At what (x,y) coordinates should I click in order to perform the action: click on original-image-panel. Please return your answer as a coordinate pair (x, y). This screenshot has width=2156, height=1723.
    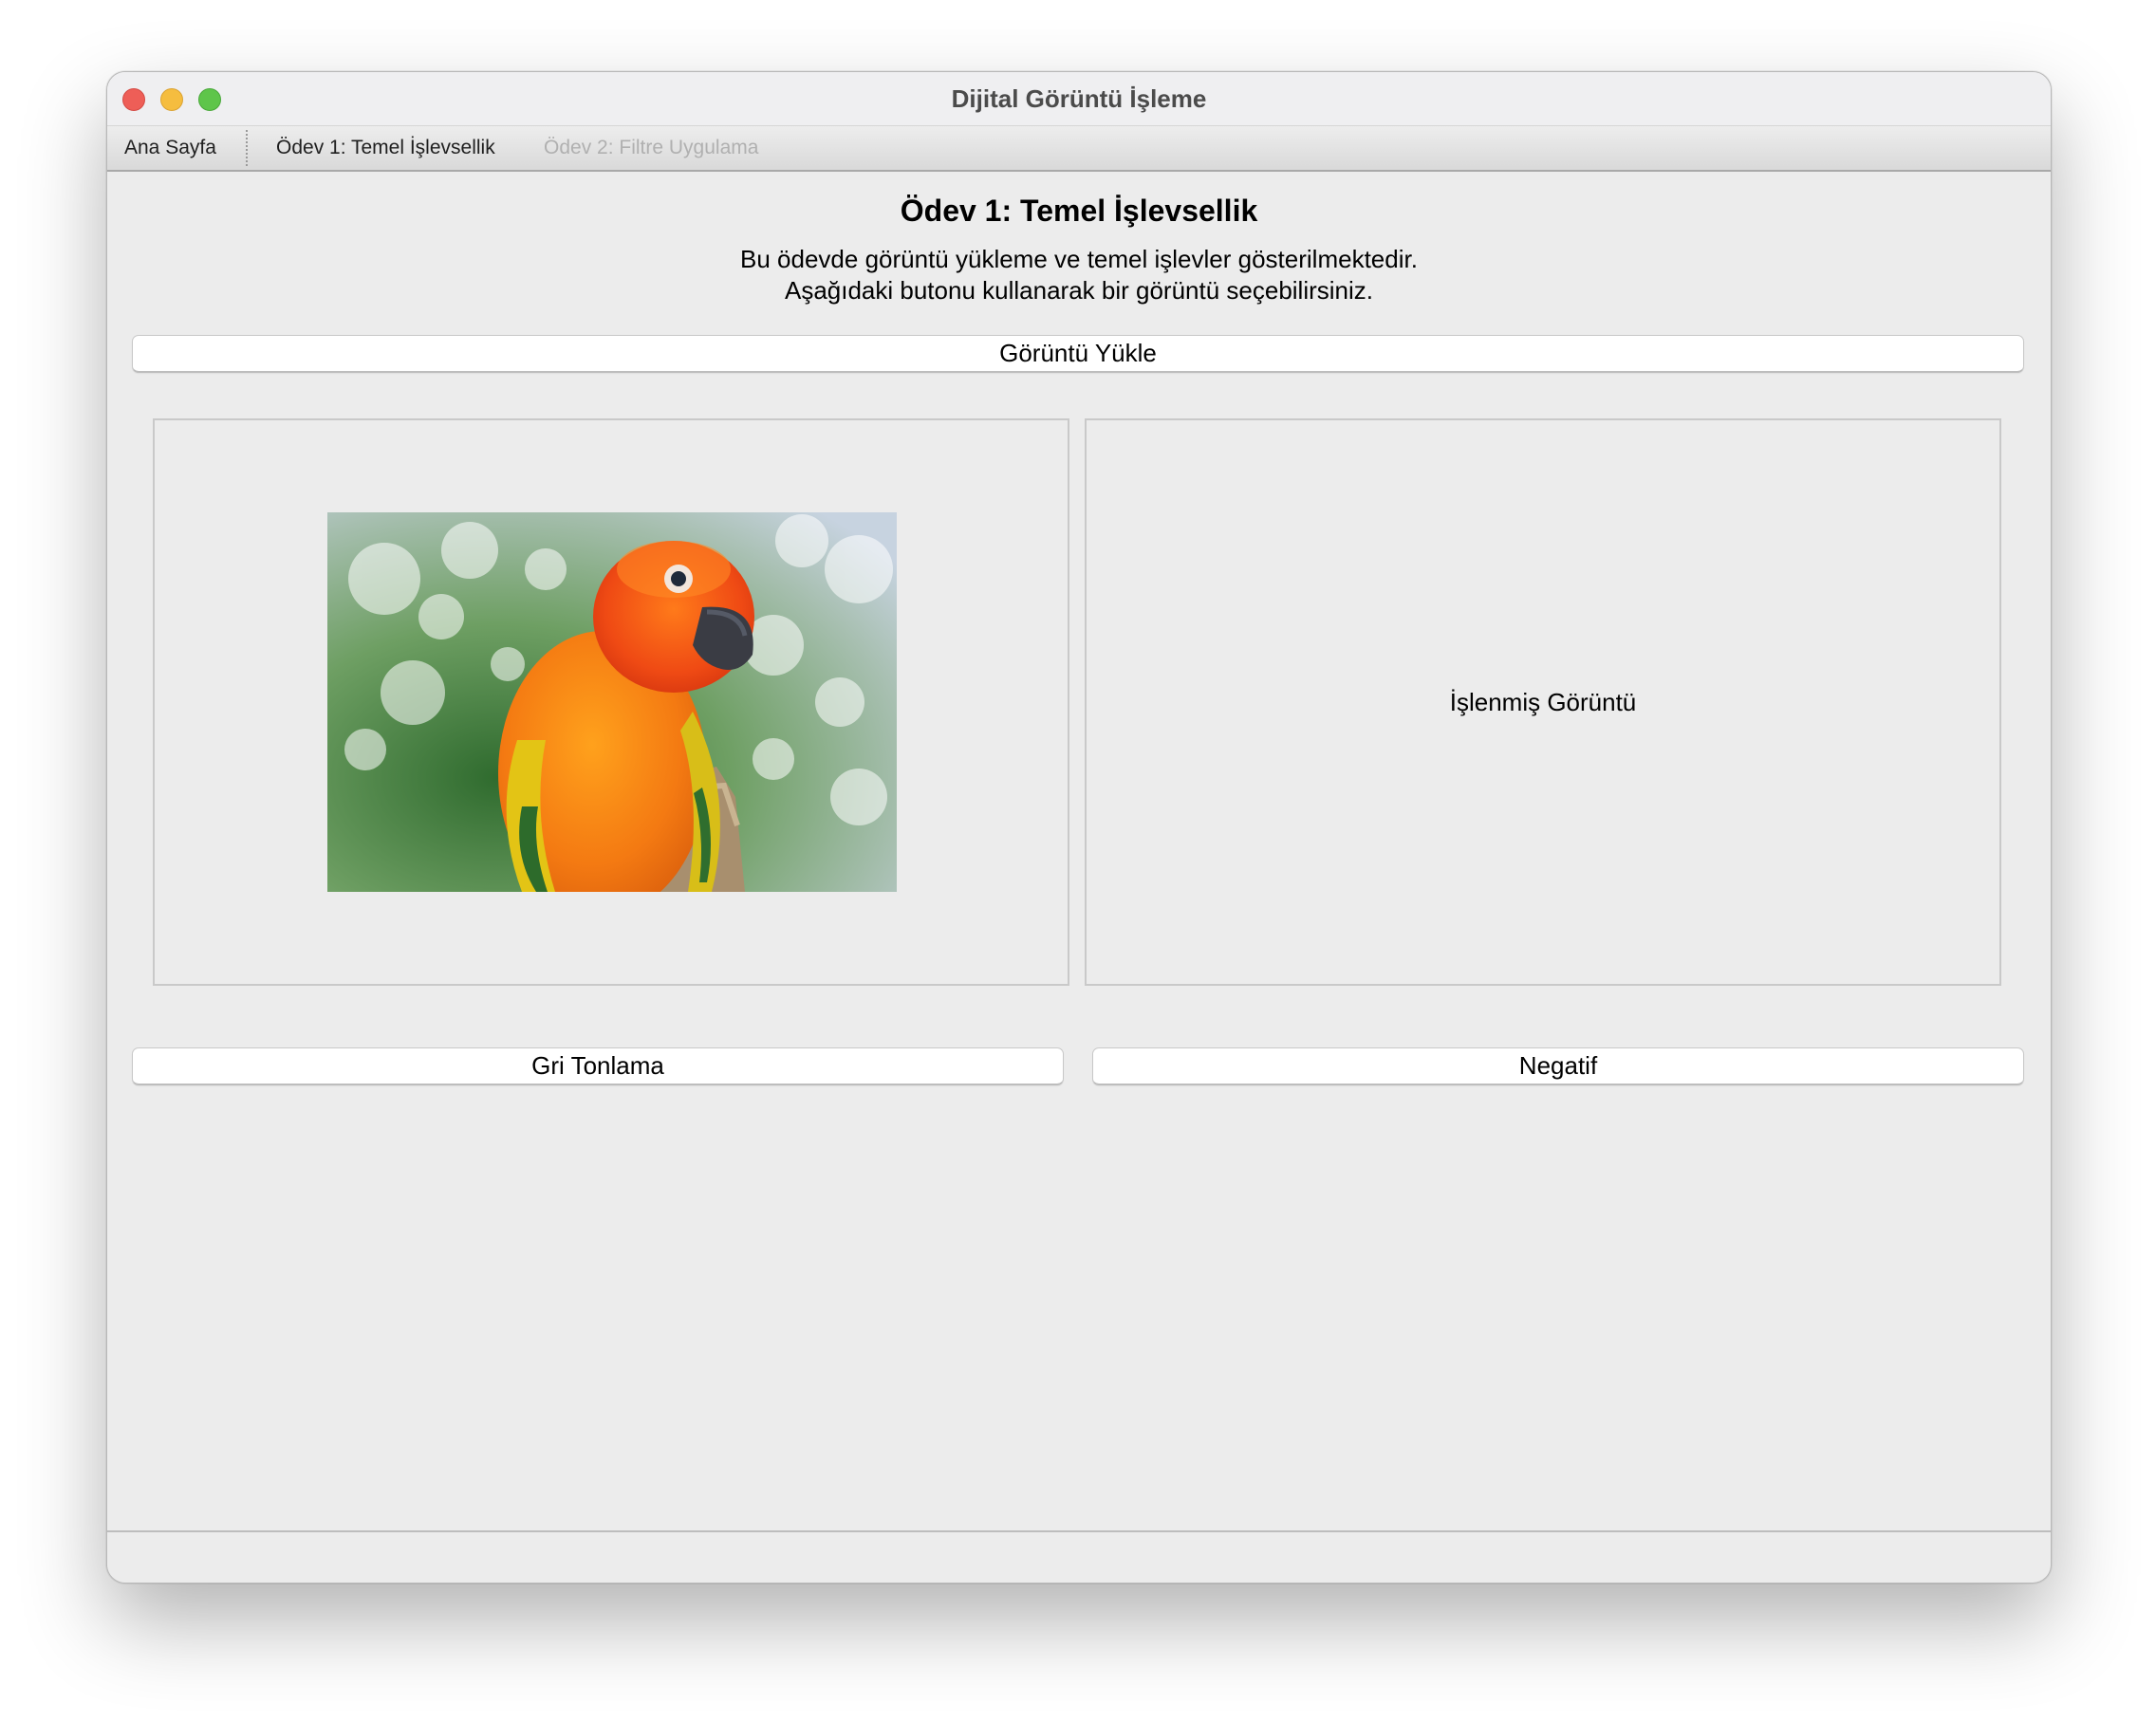
    Looking at the image, I should click on (611, 702).